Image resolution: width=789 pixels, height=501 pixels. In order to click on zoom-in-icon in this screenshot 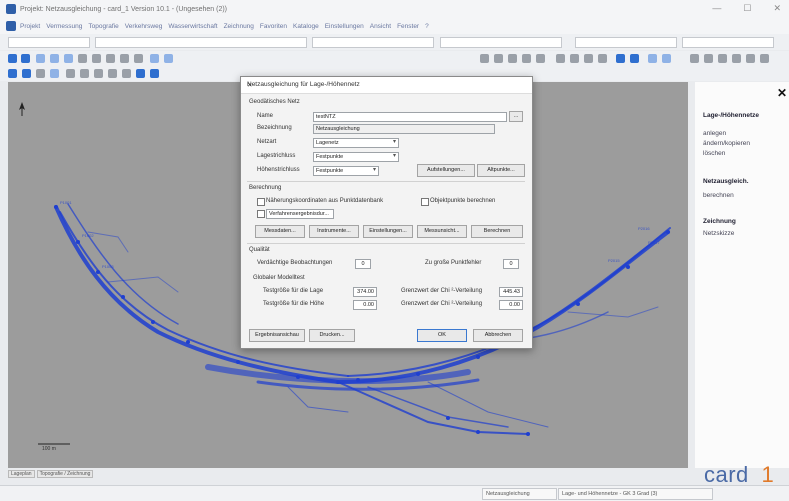, I will do `click(82, 58)`.